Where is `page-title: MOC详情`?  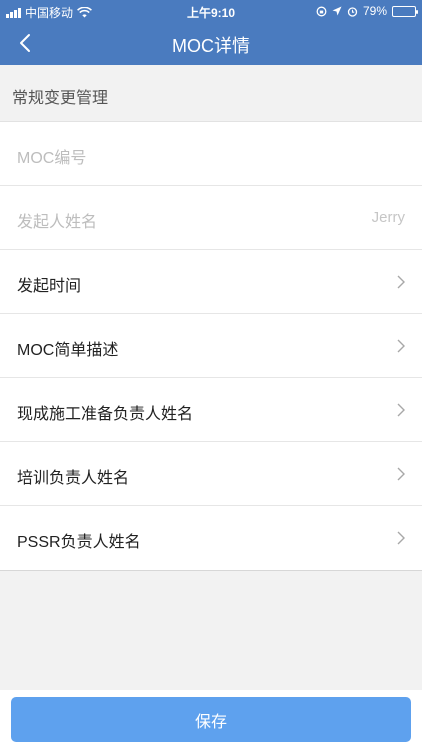 page-title: MOC详情 is located at coordinates (211, 46).